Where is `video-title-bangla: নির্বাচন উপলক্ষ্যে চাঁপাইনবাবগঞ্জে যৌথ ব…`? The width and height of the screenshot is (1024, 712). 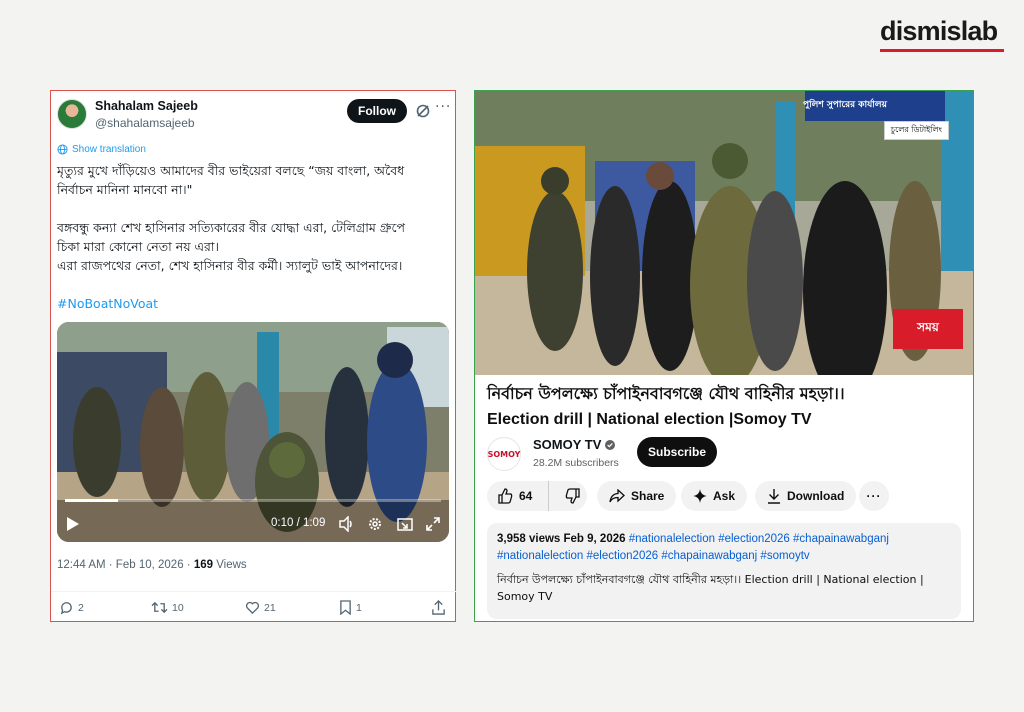 video-title-bangla: নির্বাচন উপলক্ষ্যে চাঁপাইনবাবগঞ্জে যৌথ ব… is located at coordinates (666, 393).